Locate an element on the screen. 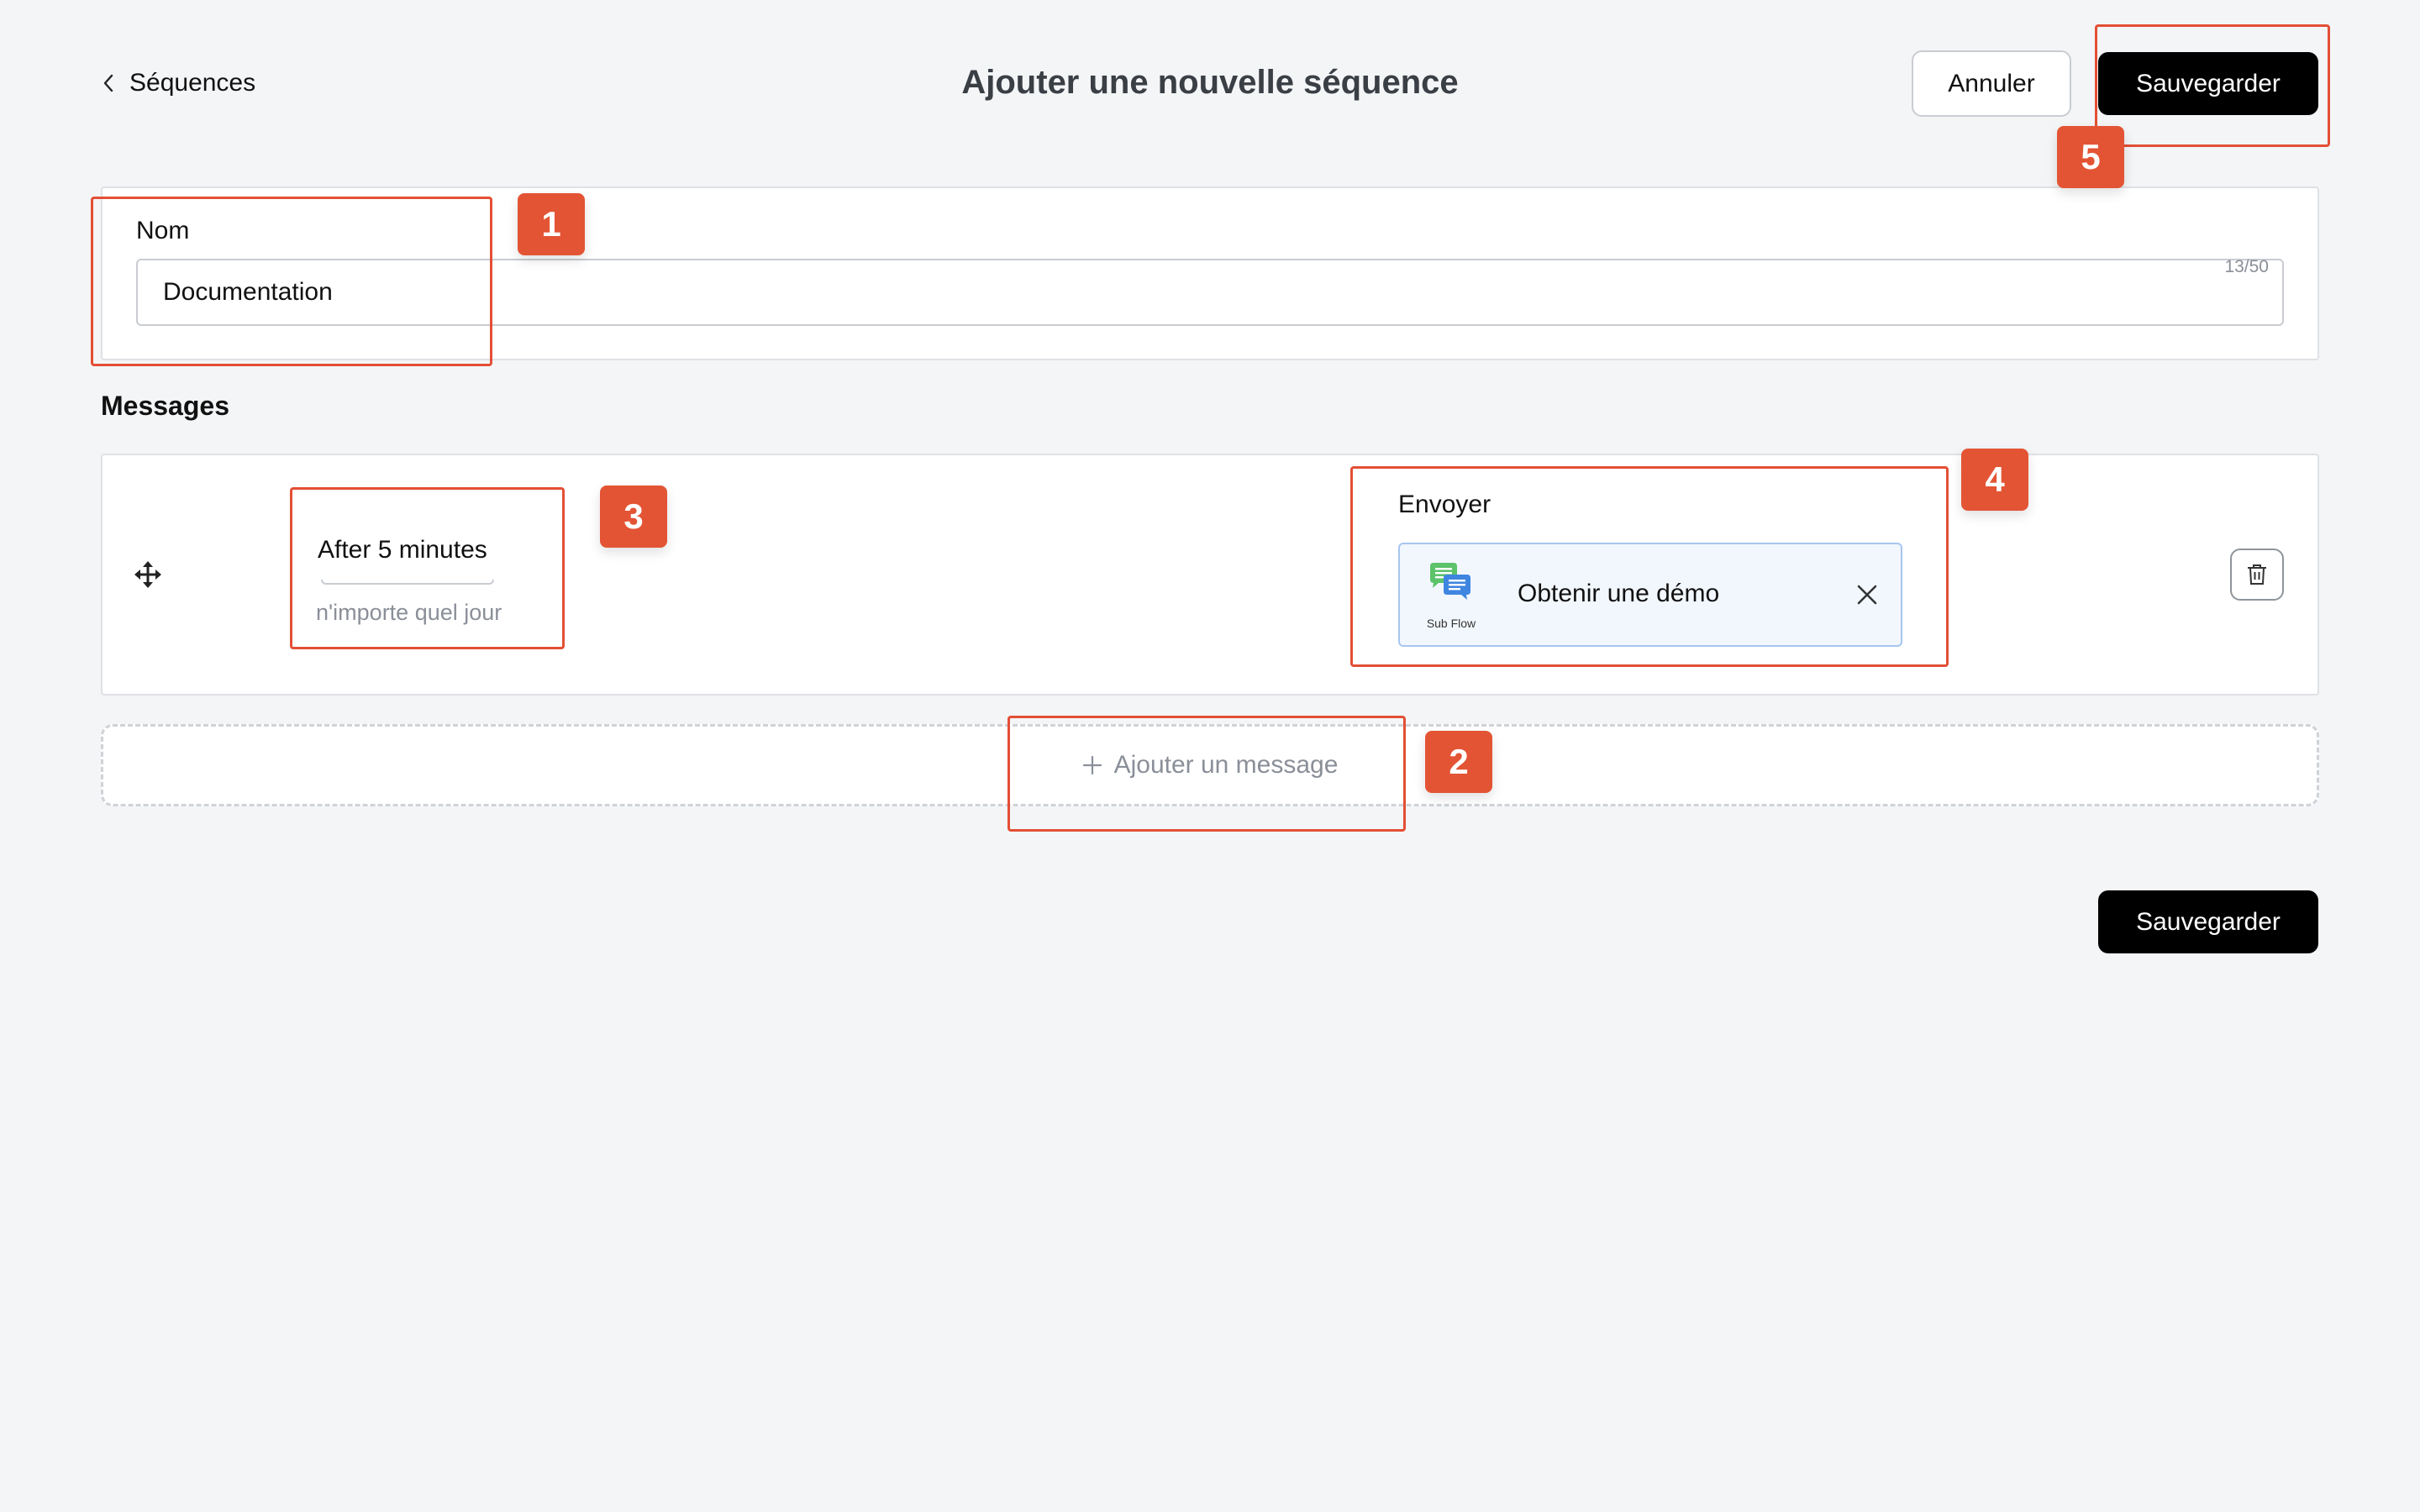 This screenshot has height=1512, width=2420. message-day-selector: n'importe quel jour is located at coordinates (409, 613).